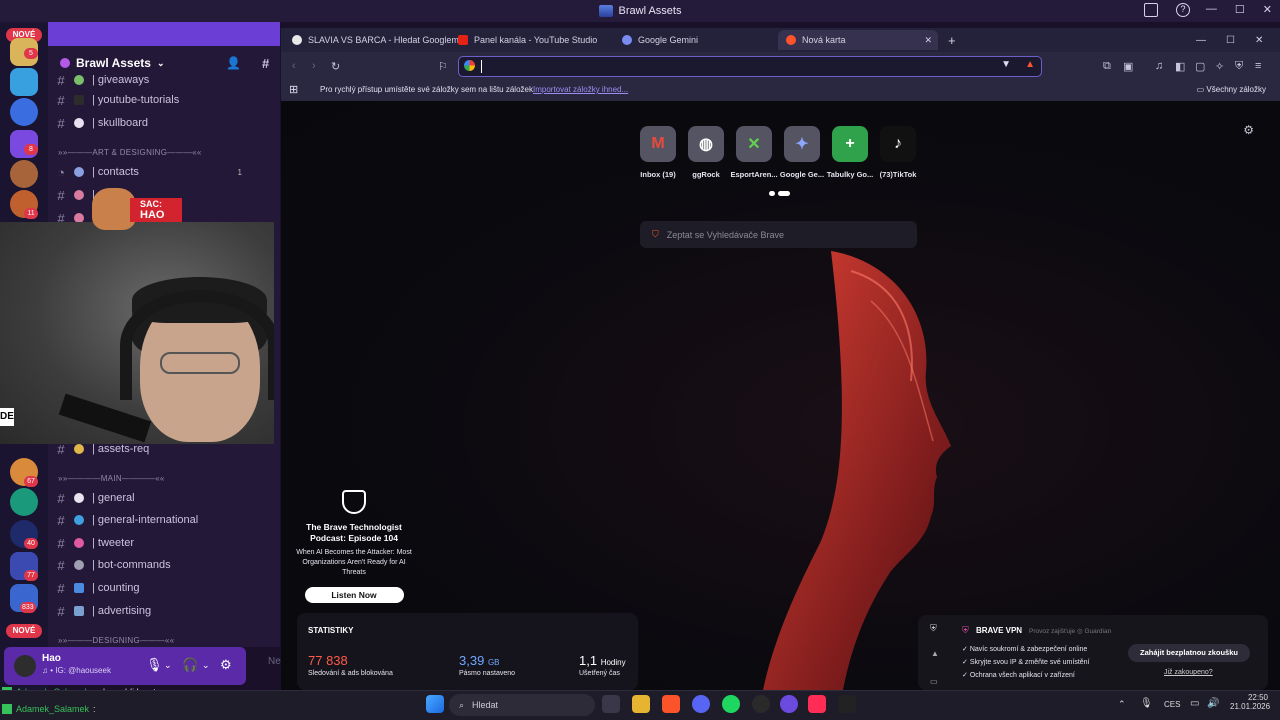  What do you see at coordinates (802, 144) in the screenshot?
I see `shortcut-tile: ✦` at bounding box center [802, 144].